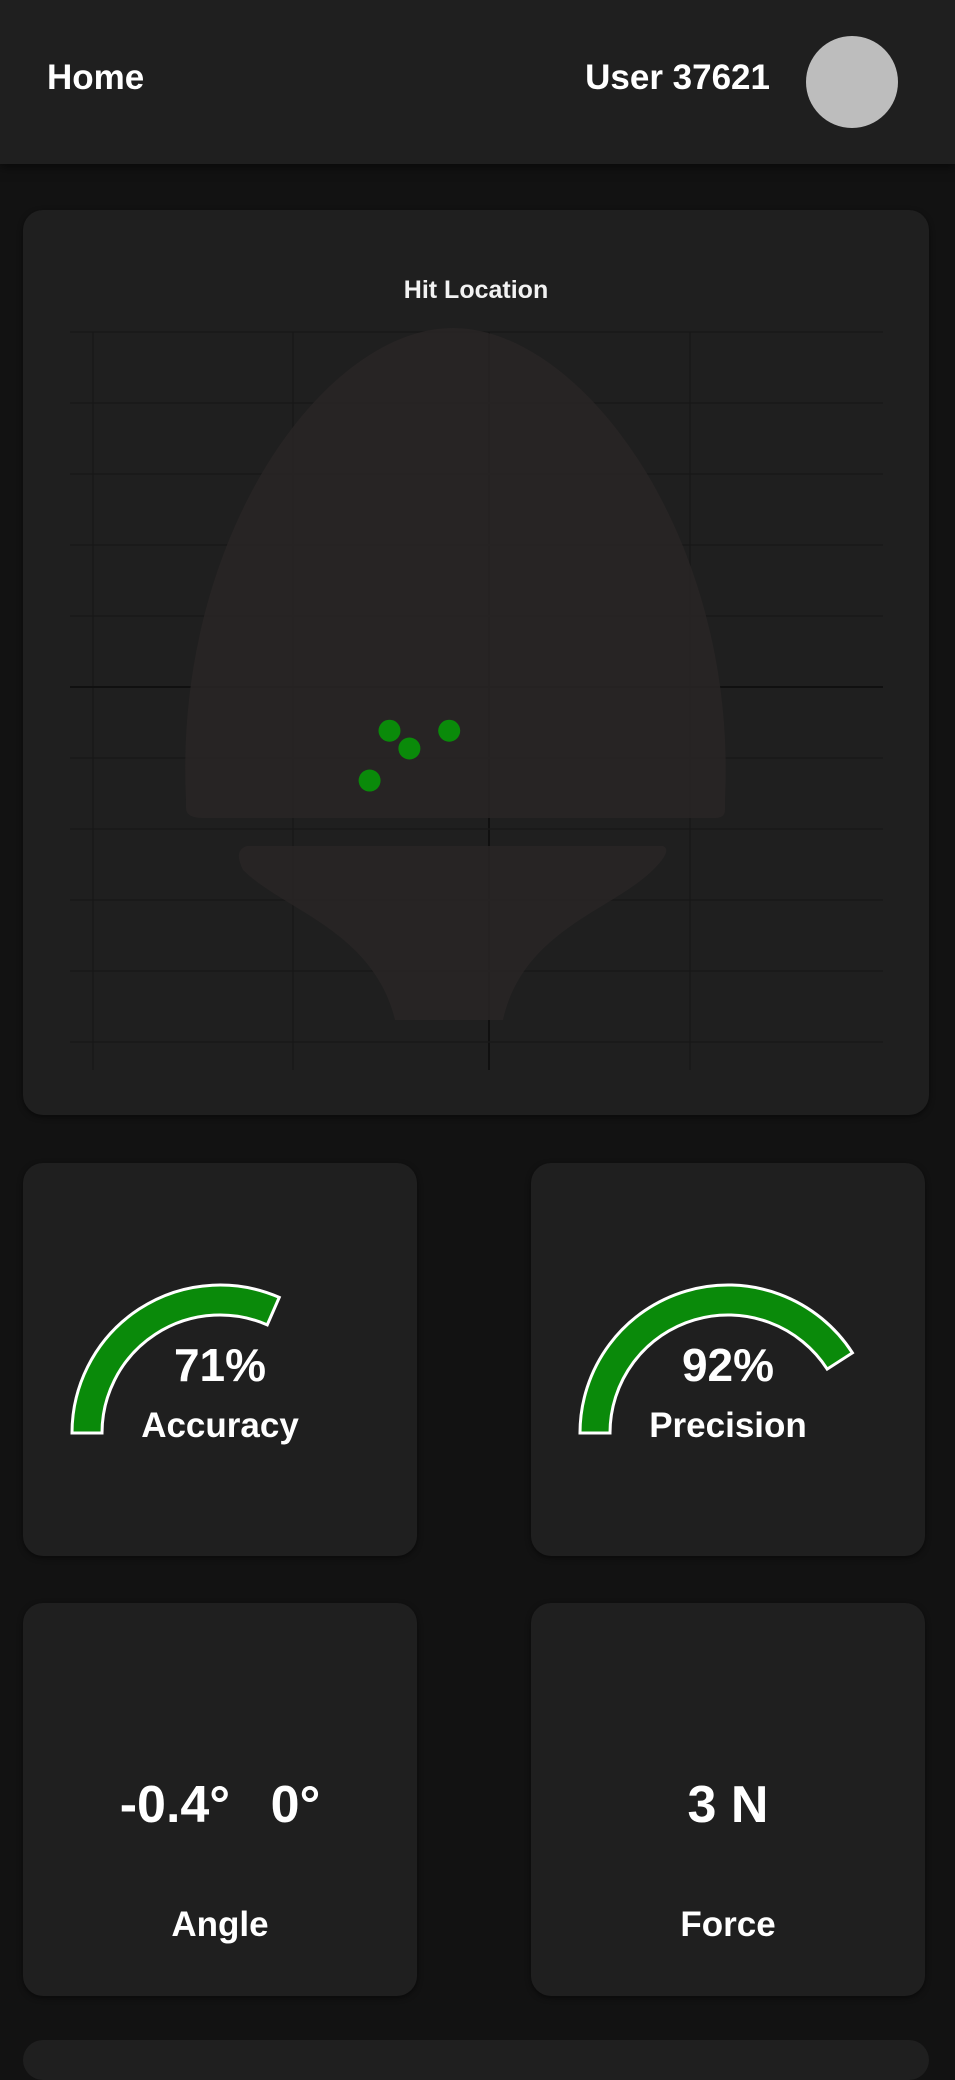 This screenshot has width=955, height=2080. What do you see at coordinates (220, 1365) in the screenshot?
I see `accuracy-value: 71%` at bounding box center [220, 1365].